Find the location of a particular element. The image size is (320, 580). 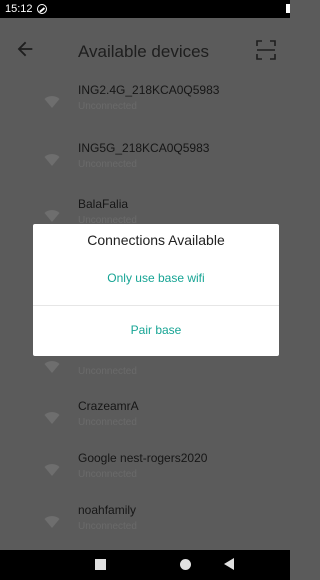

recent-apps-icon is located at coordinates (100, 564).